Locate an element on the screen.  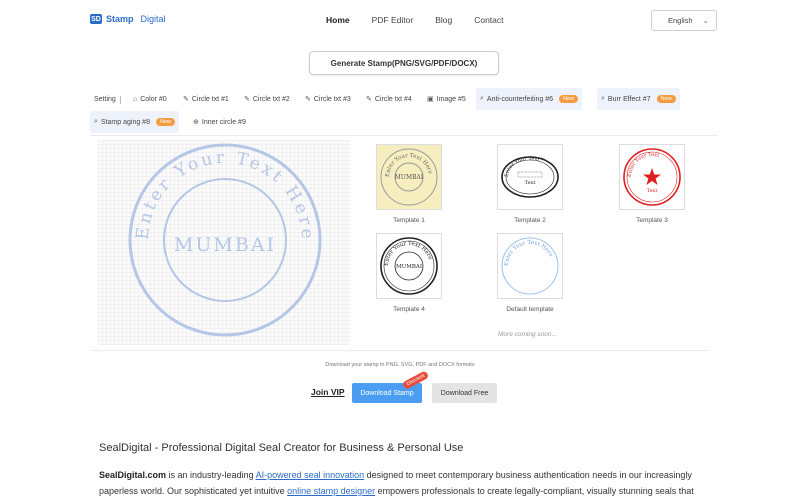
svg-text: Enter Your Text Here is located at coordinates (529, 253).